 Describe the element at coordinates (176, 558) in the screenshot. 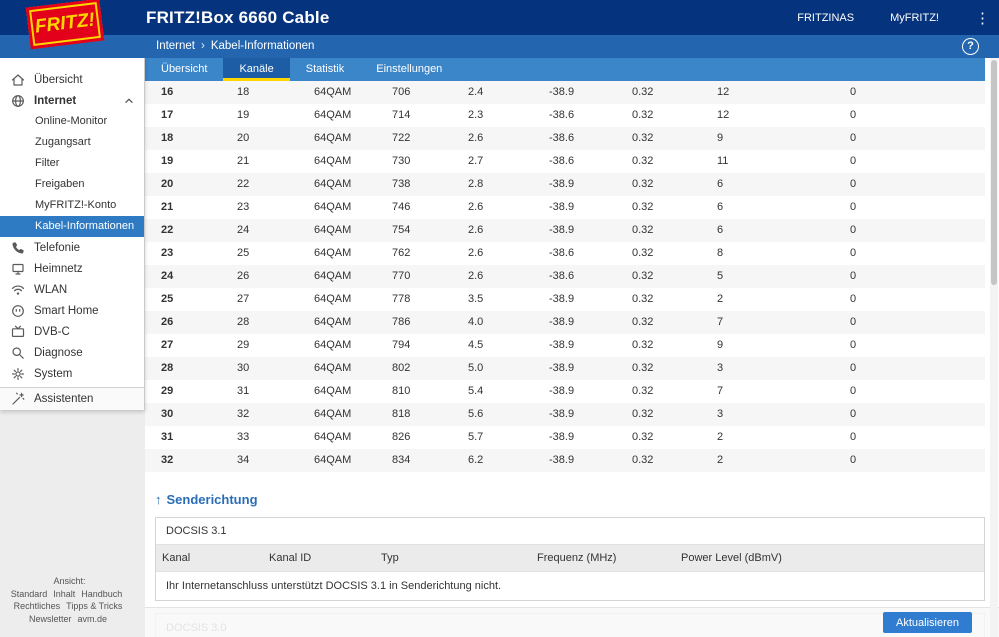

I see `column-header-kanal: Kanal` at that location.